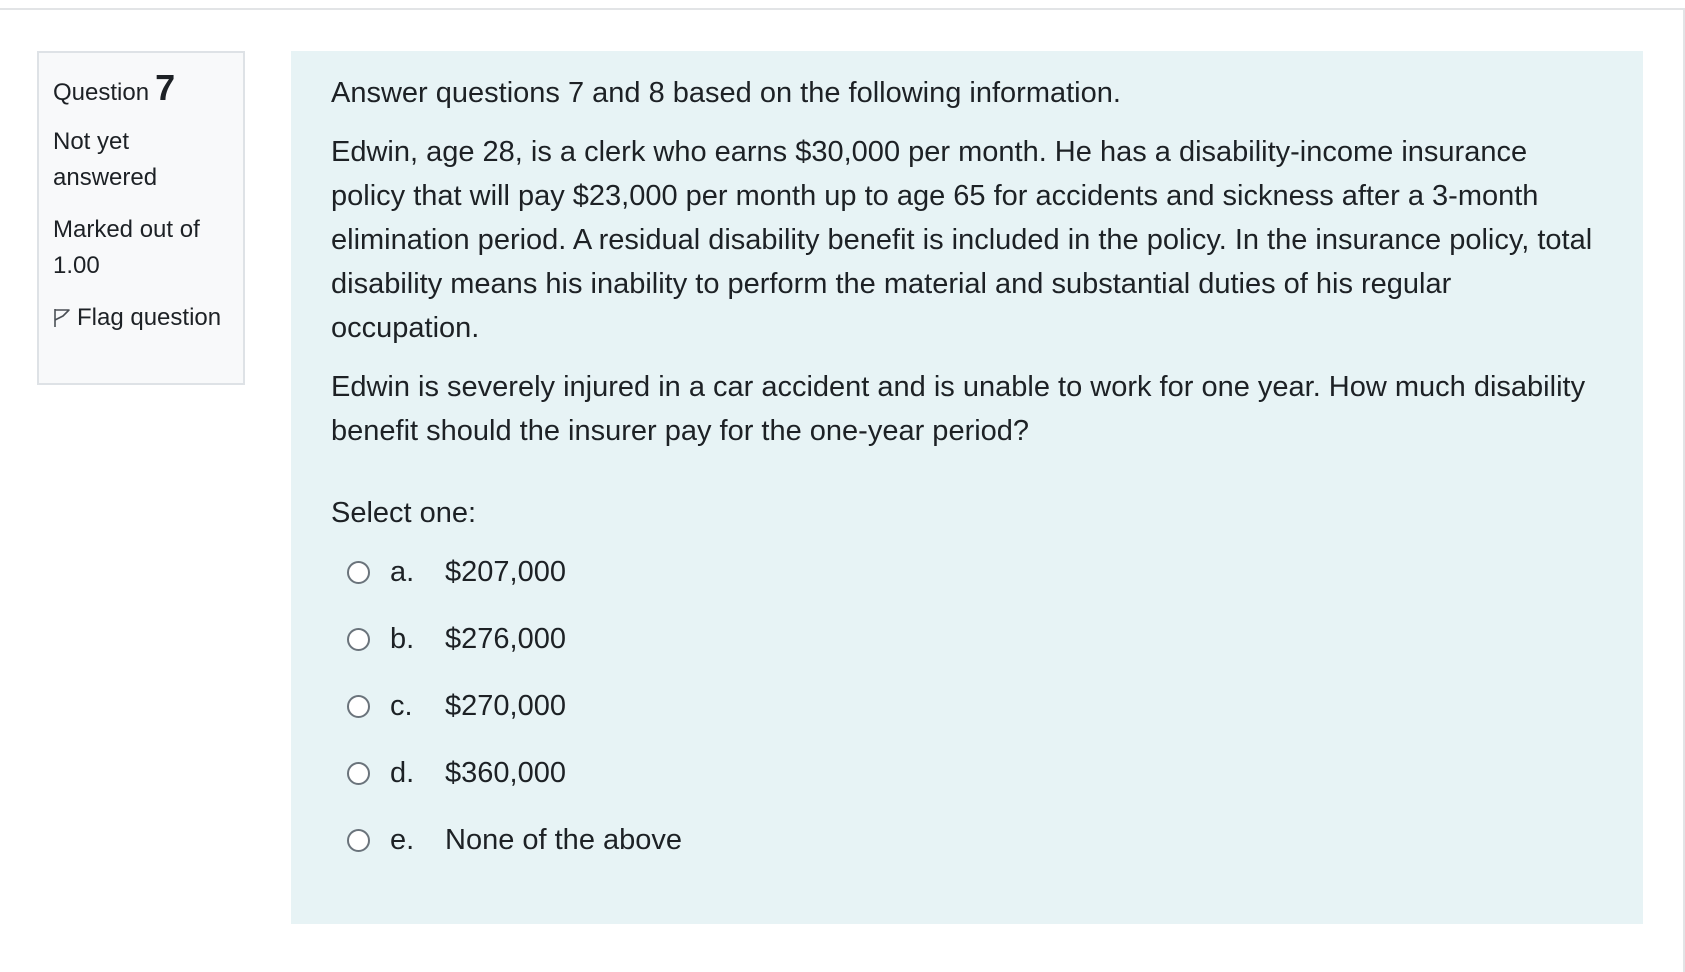 The width and height of the screenshot is (1685, 972). I want to click on flag-icon, so click(62, 321).